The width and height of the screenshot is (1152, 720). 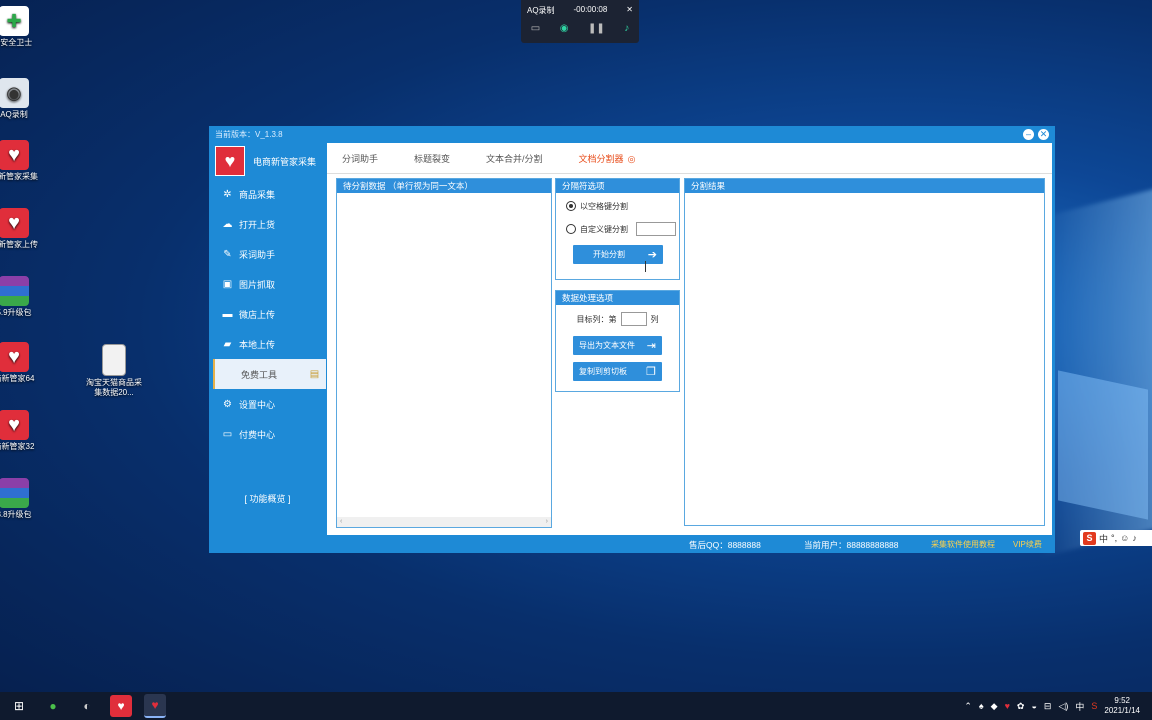 What do you see at coordinates (267, 284) in the screenshot?
I see `sidebar-item-image-grab: ▣ 图片抓取` at bounding box center [267, 284].